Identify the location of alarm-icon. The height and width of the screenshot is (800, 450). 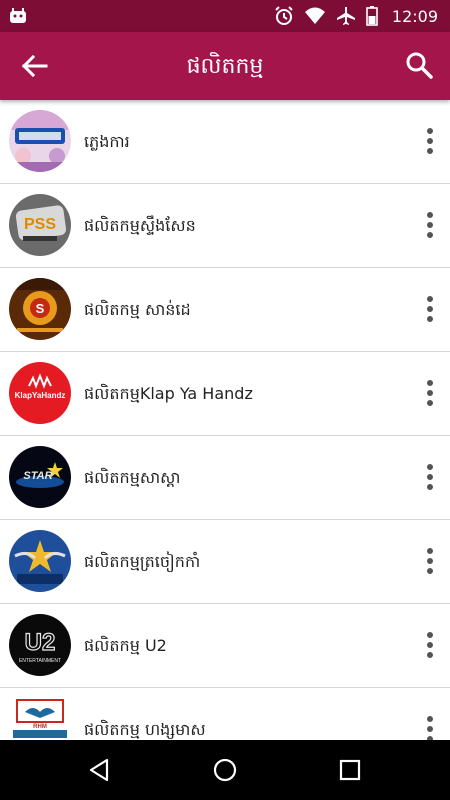
(284, 15).